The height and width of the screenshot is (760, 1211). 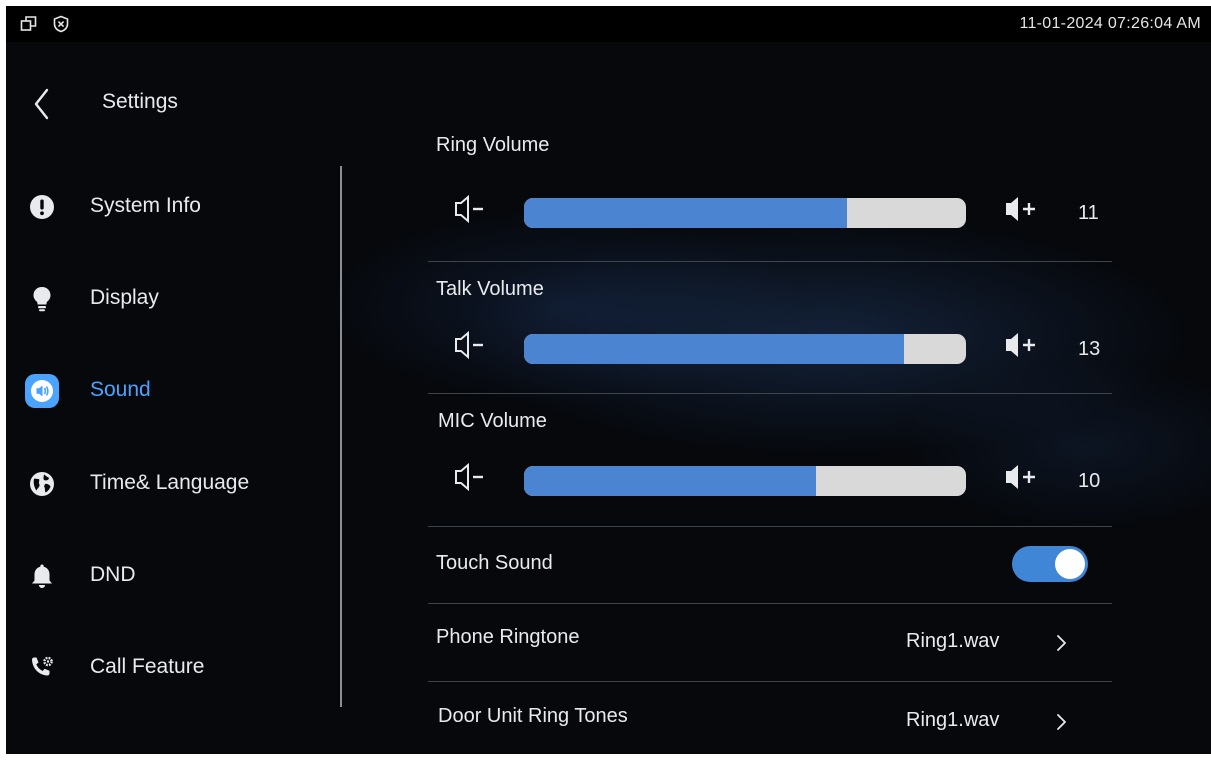 What do you see at coordinates (166, 390) in the screenshot?
I see `sidebar-item-sound: Sound` at bounding box center [166, 390].